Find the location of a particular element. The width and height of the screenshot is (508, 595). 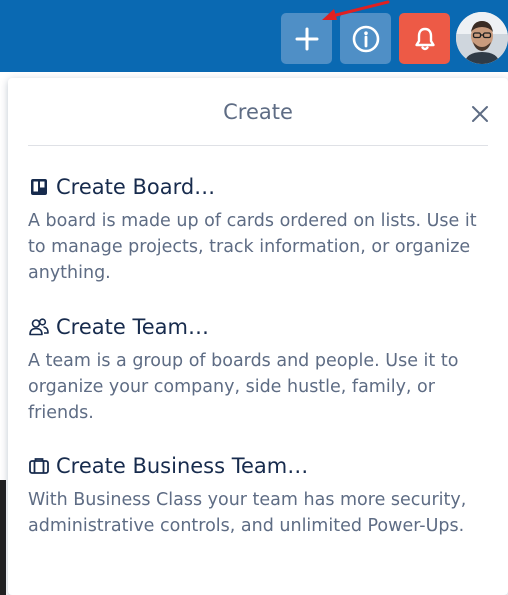

briefcase-icon is located at coordinates (39, 466).